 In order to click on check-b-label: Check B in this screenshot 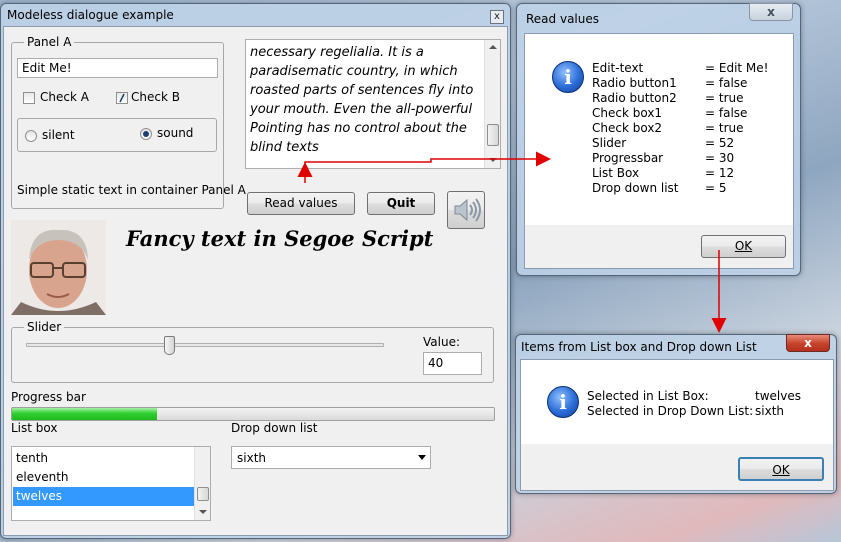, I will do `click(155, 97)`.